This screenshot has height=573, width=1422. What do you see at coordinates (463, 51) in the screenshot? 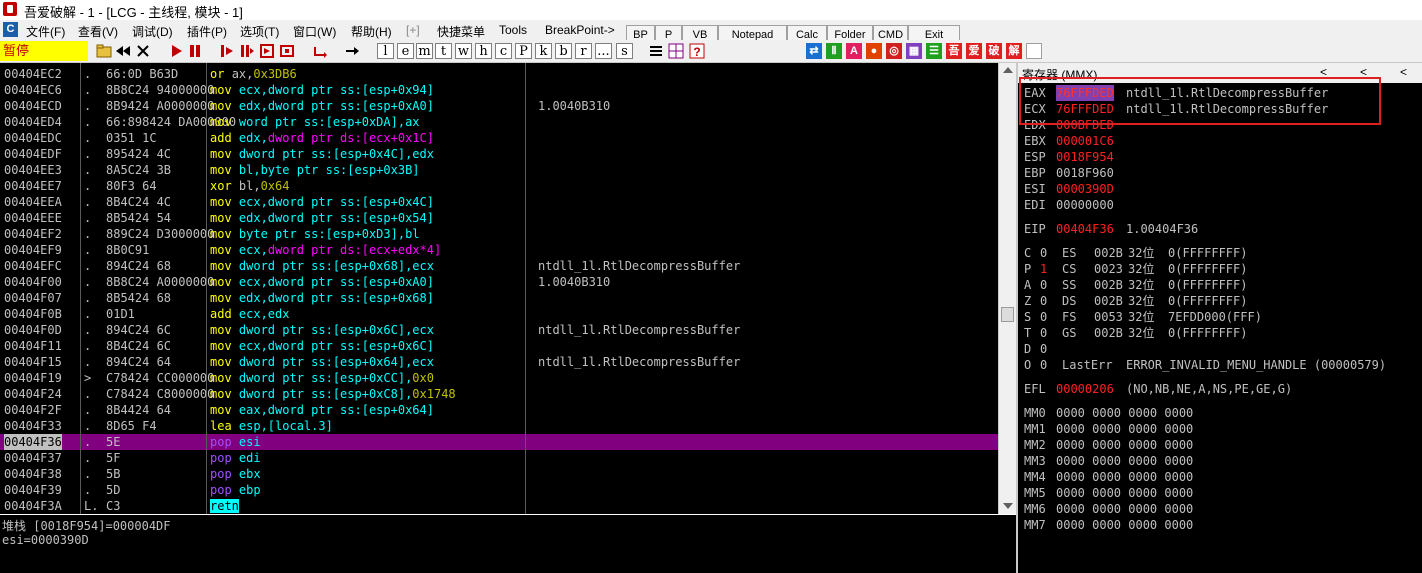
I see `windows-window-button: w` at bounding box center [463, 51].